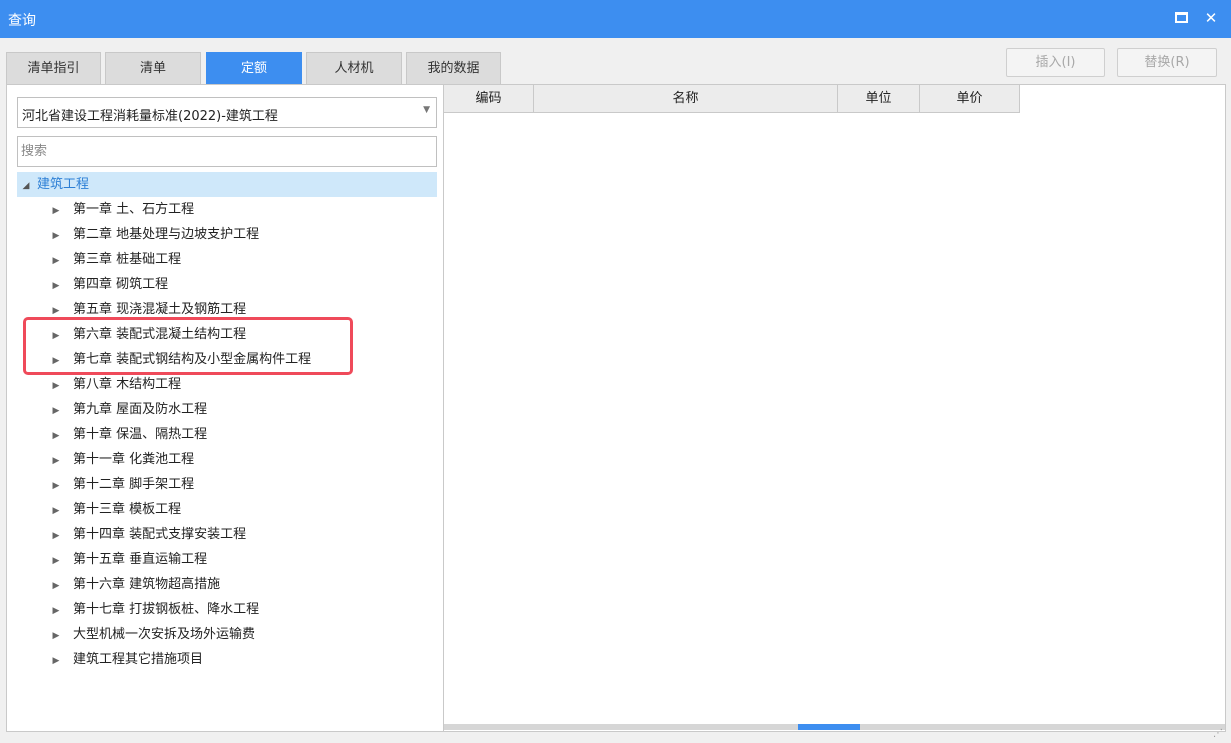 The image size is (1231, 743). I want to click on column-header-price: 单价, so click(970, 99).